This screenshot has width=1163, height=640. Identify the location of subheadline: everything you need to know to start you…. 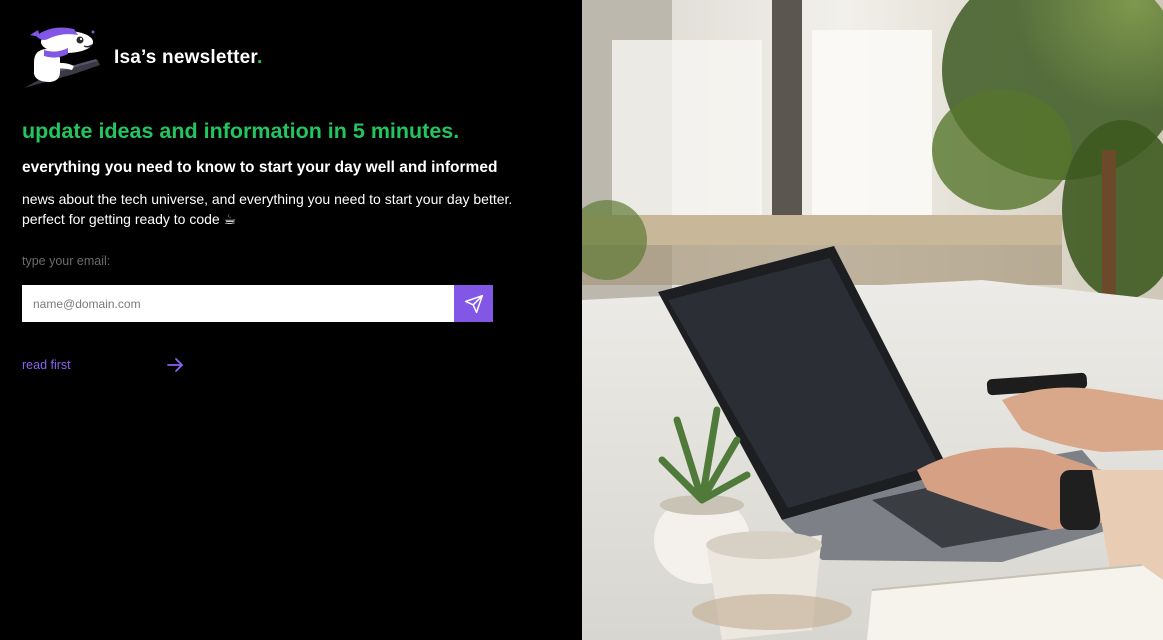
(260, 167).